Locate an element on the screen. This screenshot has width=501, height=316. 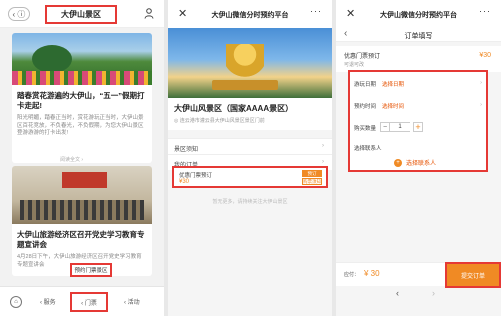
sub-title: 订单填写 is located at coordinates (418, 36).